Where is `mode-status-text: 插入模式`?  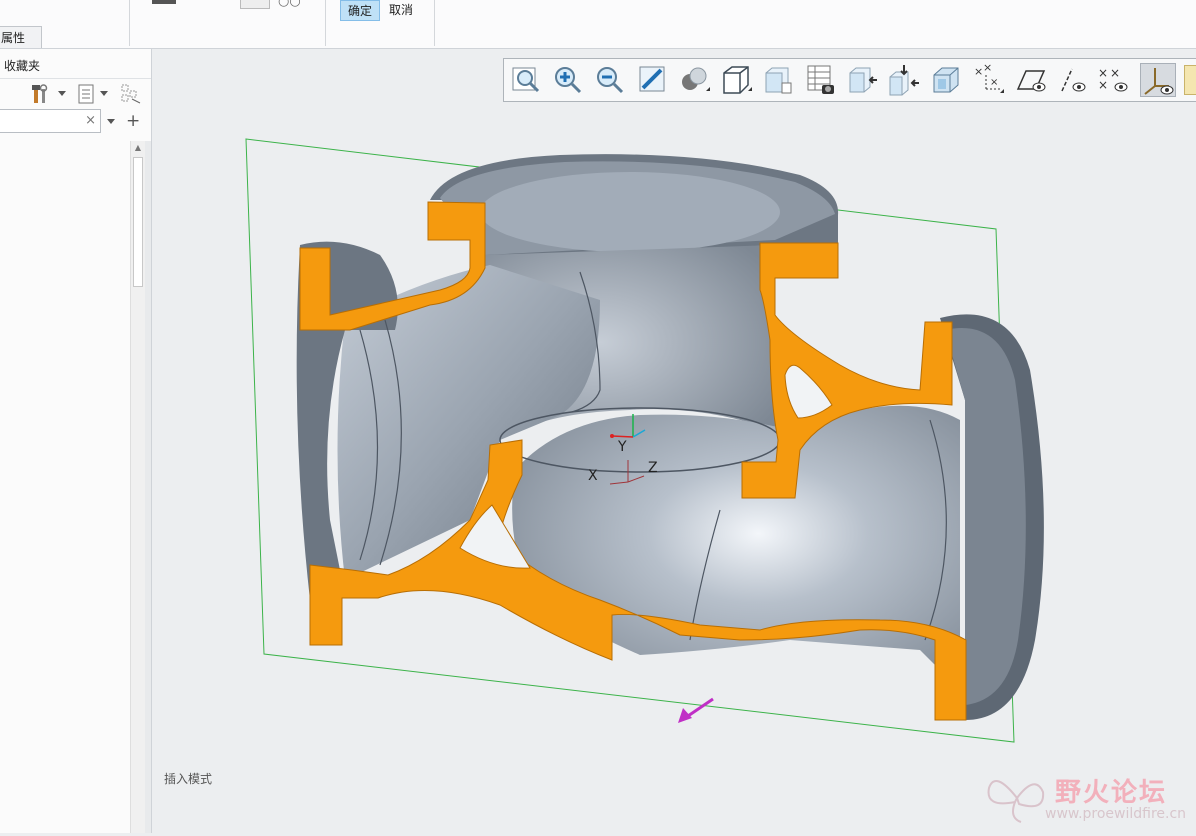 mode-status-text: 插入模式 is located at coordinates (188, 779).